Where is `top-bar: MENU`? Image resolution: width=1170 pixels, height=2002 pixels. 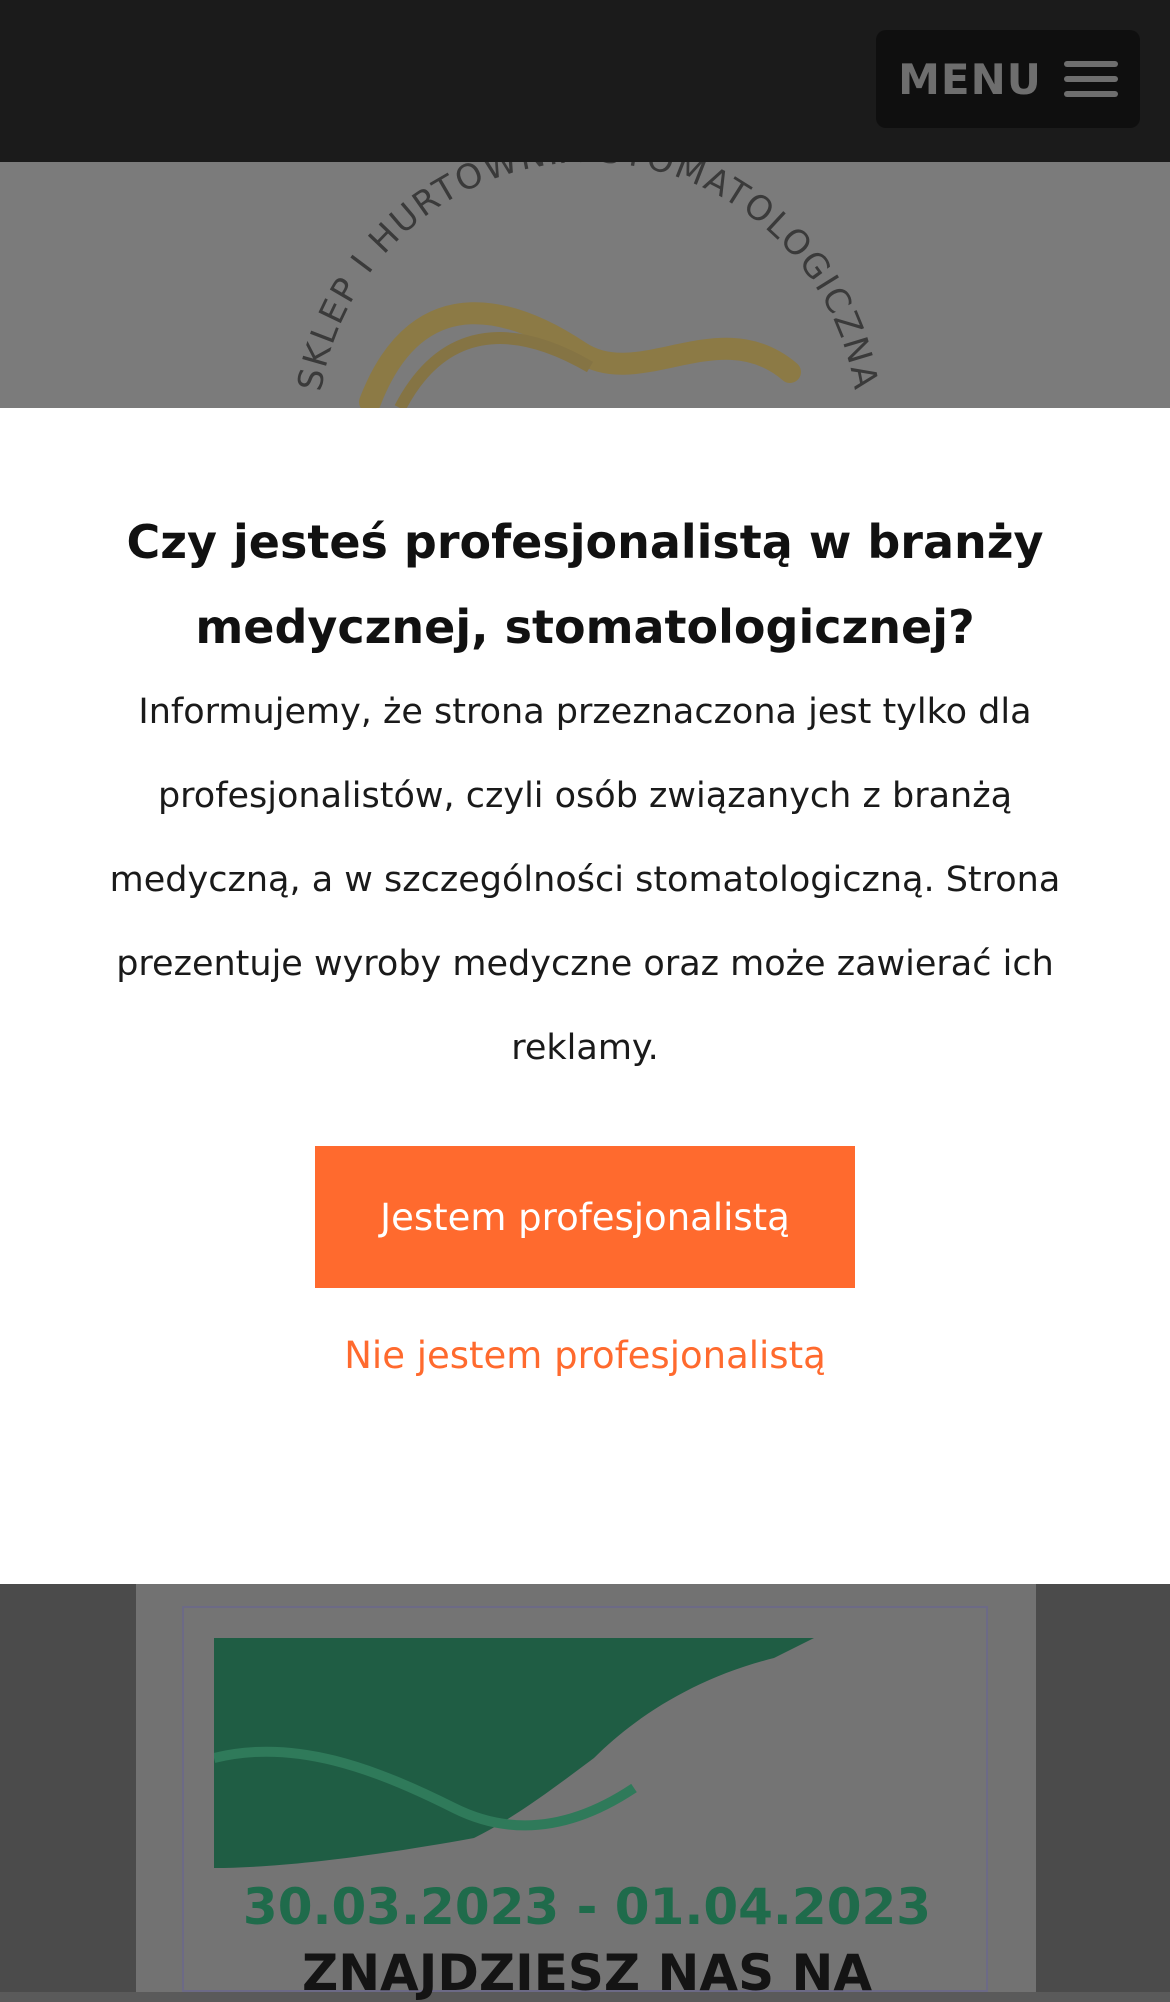 top-bar: MENU is located at coordinates (585, 81).